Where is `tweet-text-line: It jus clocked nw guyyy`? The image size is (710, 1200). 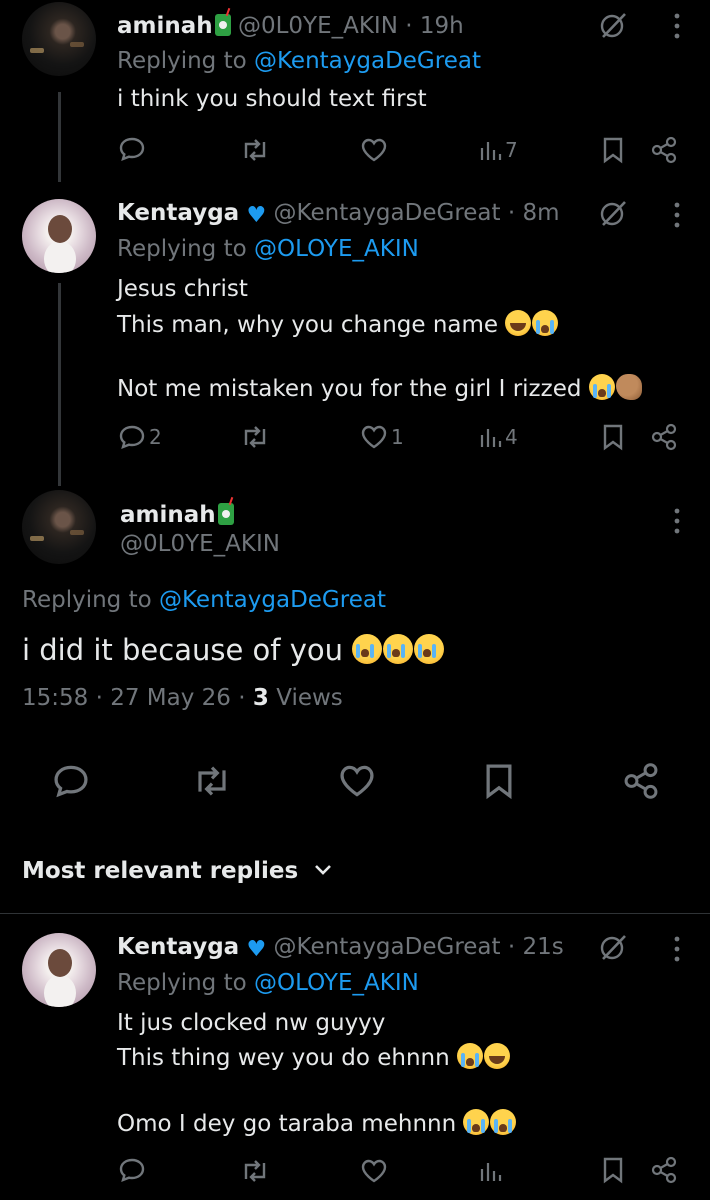
tweet-text-line: It jus clocked nw guyyy is located at coordinates (251, 1023).